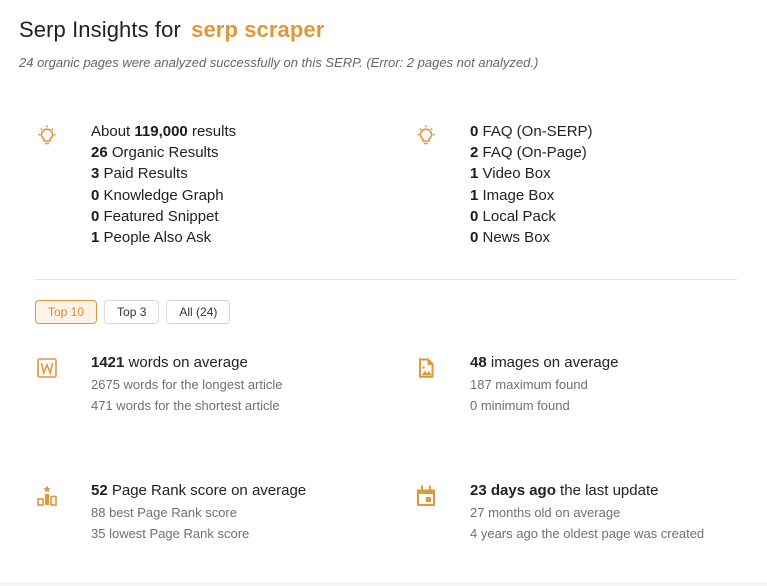 Image resolution: width=767 pixels, height=586 pixels. What do you see at coordinates (47, 368) in the screenshot?
I see `word-count-icon` at bounding box center [47, 368].